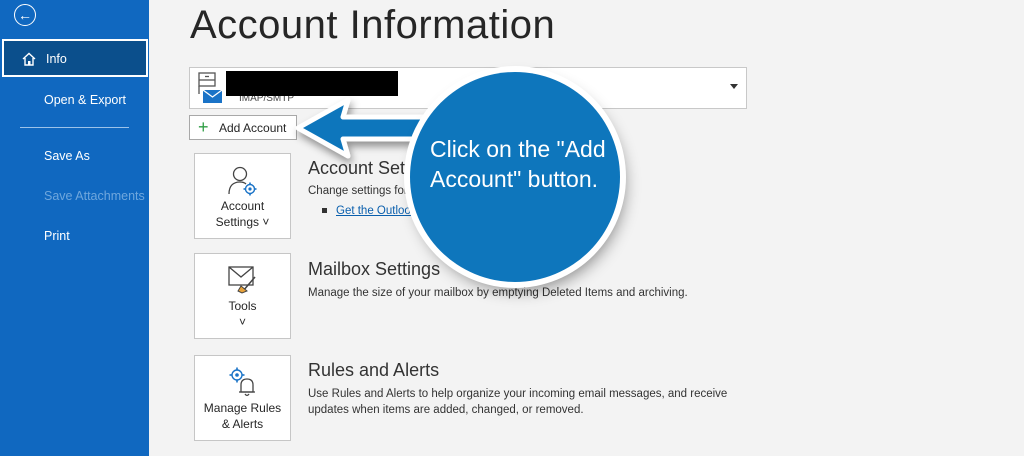  Describe the element at coordinates (514, 179) in the screenshot. I see `callout-line-2: Account" button.` at that location.